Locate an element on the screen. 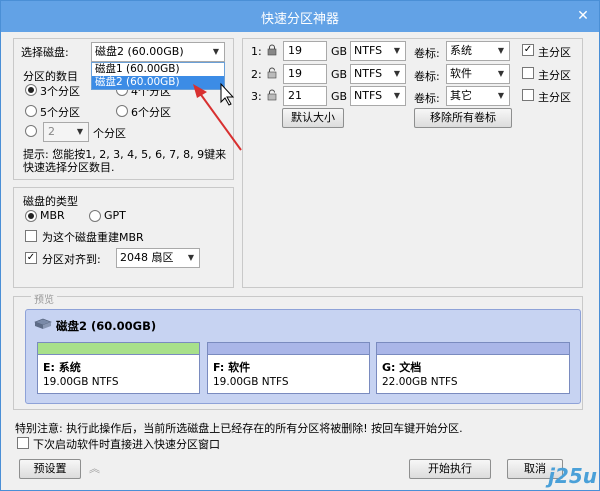  partition-3-label-value: 其它 is located at coordinates (461, 95).